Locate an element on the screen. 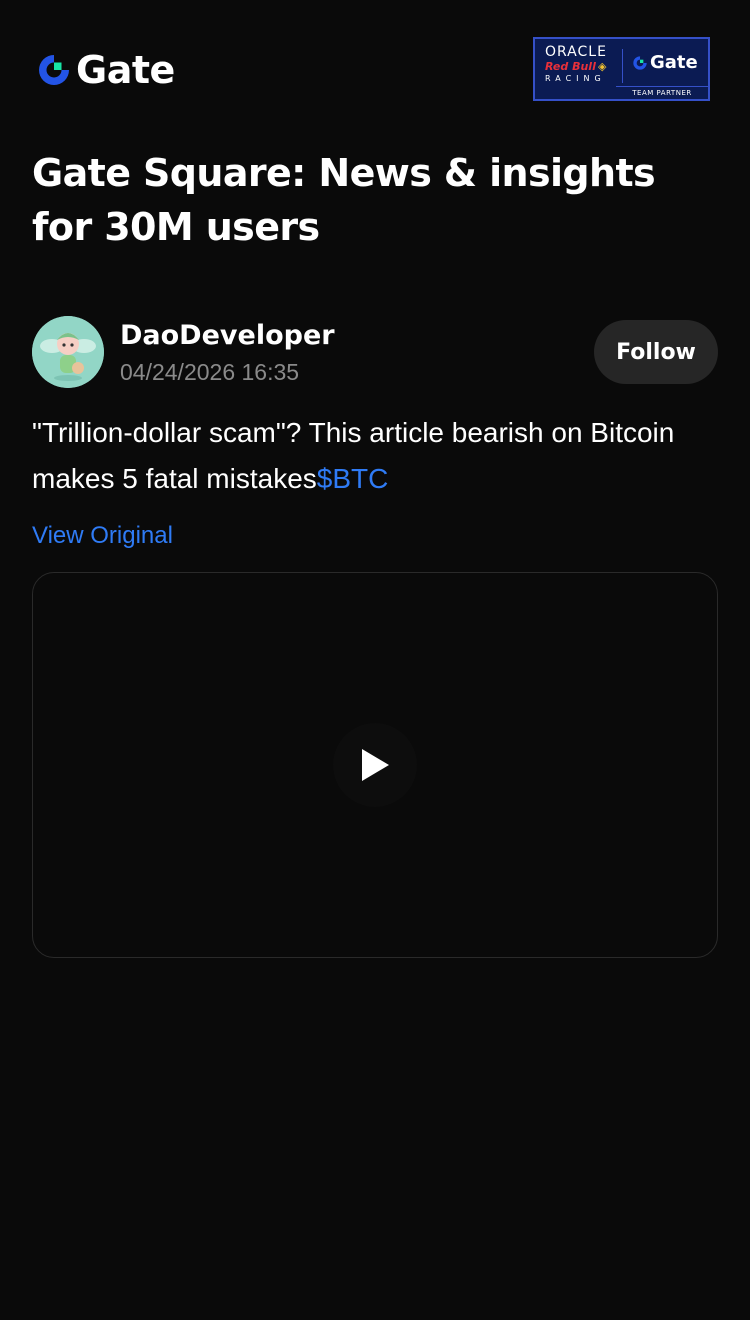 This screenshot has width=750, height=1320. play-icon is located at coordinates (375, 765).